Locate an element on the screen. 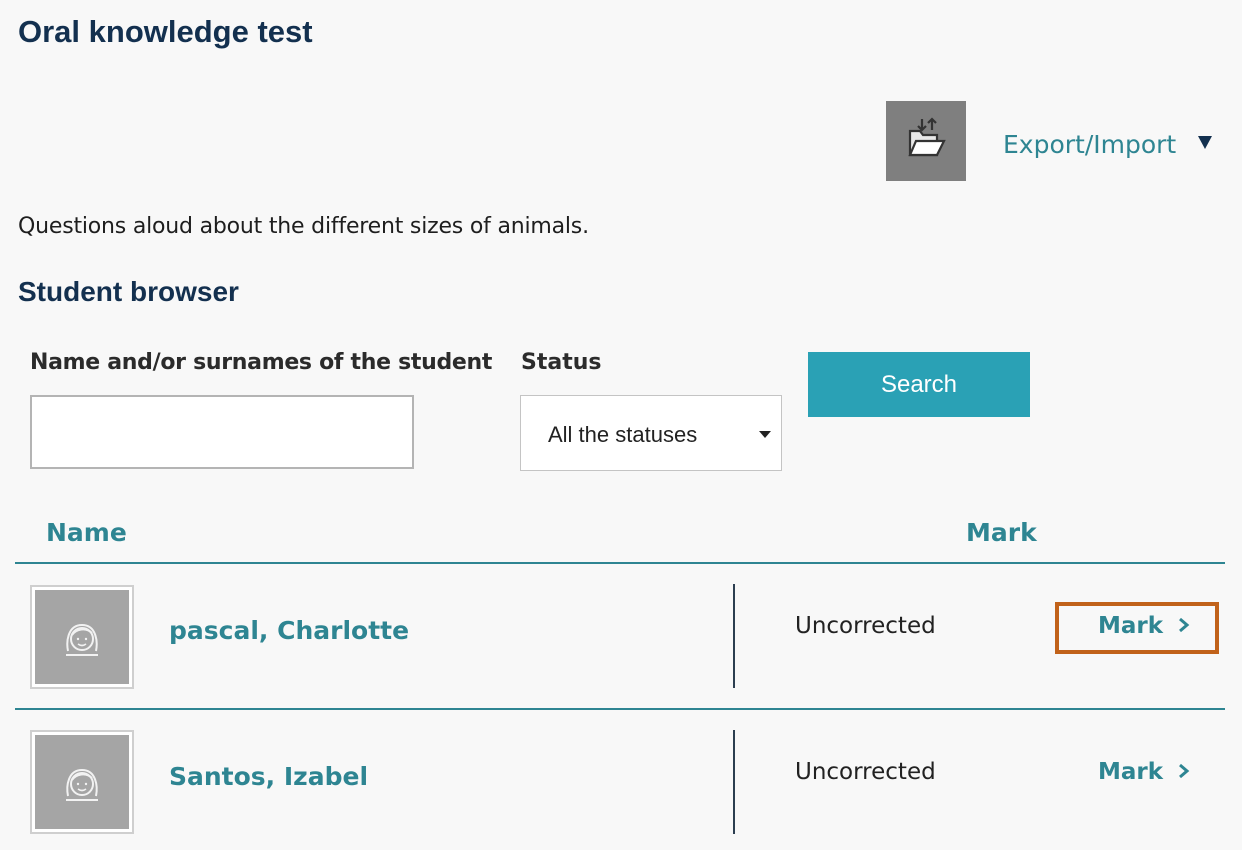  mark-link-label: Mark is located at coordinates (1131, 772).